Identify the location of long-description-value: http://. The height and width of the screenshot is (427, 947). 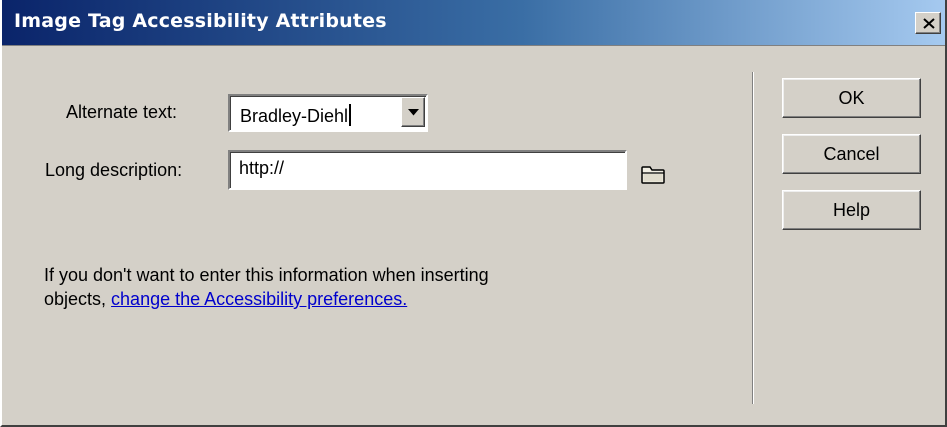
(262, 168).